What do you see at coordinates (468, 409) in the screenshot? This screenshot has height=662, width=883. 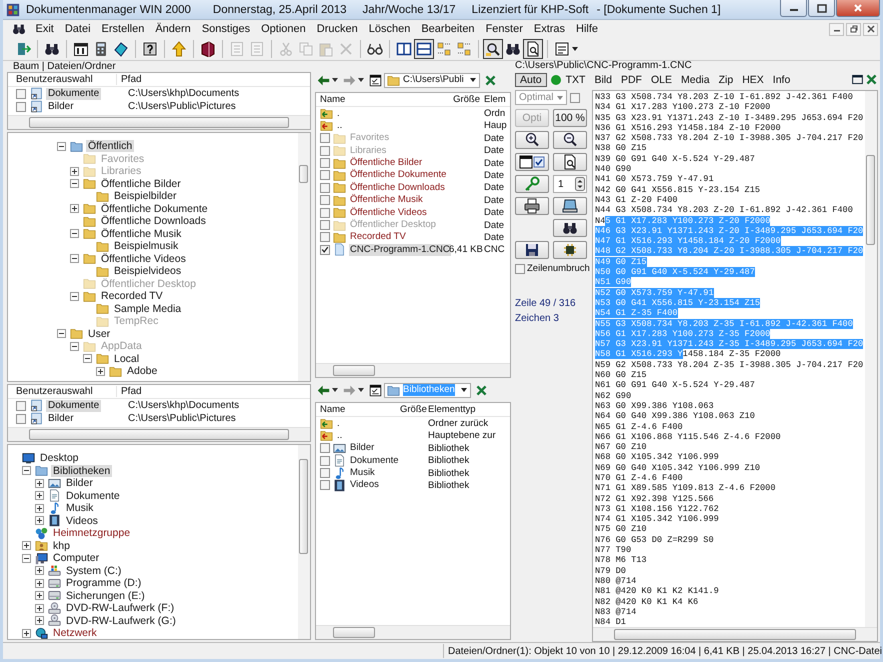 I see `column-header: Elementtyp` at bounding box center [468, 409].